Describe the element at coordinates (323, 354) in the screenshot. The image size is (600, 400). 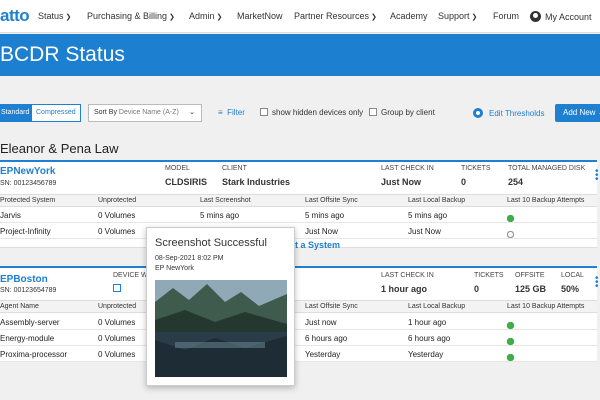
I see `last-offsite-value: Yesterday` at that location.